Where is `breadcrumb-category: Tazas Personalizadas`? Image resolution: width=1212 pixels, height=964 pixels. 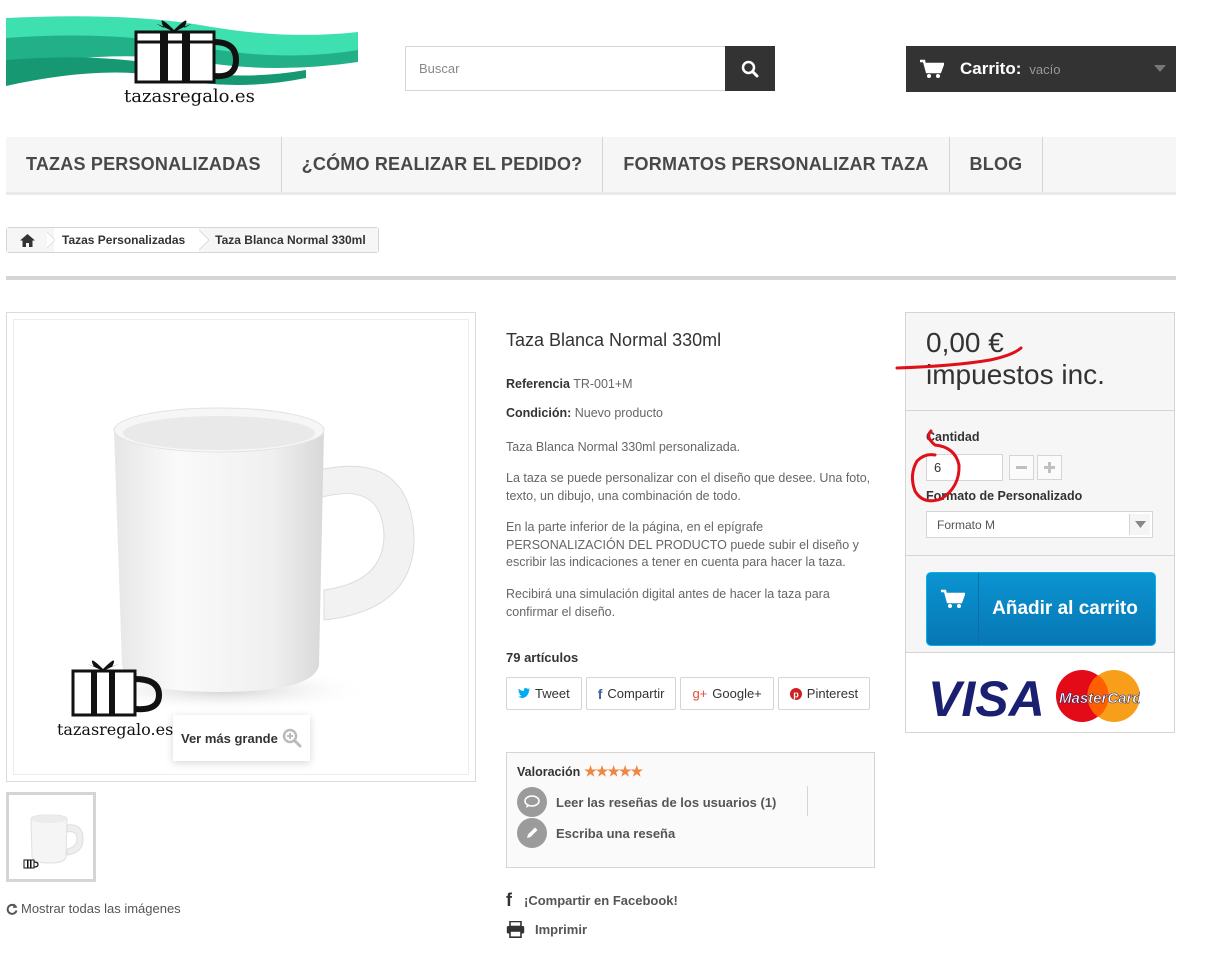 breadcrumb-category: Tazas Personalizadas is located at coordinates (127, 240).